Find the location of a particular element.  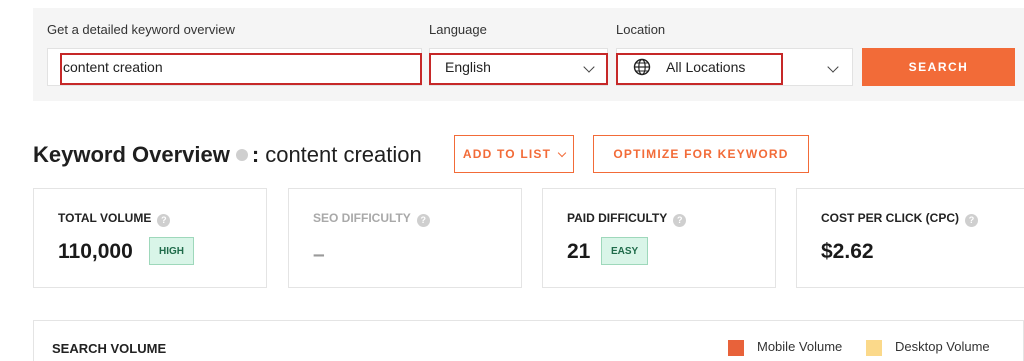

paid-difficulty-card: PAID DIFFICULTY? 21 EASY is located at coordinates (659, 238).